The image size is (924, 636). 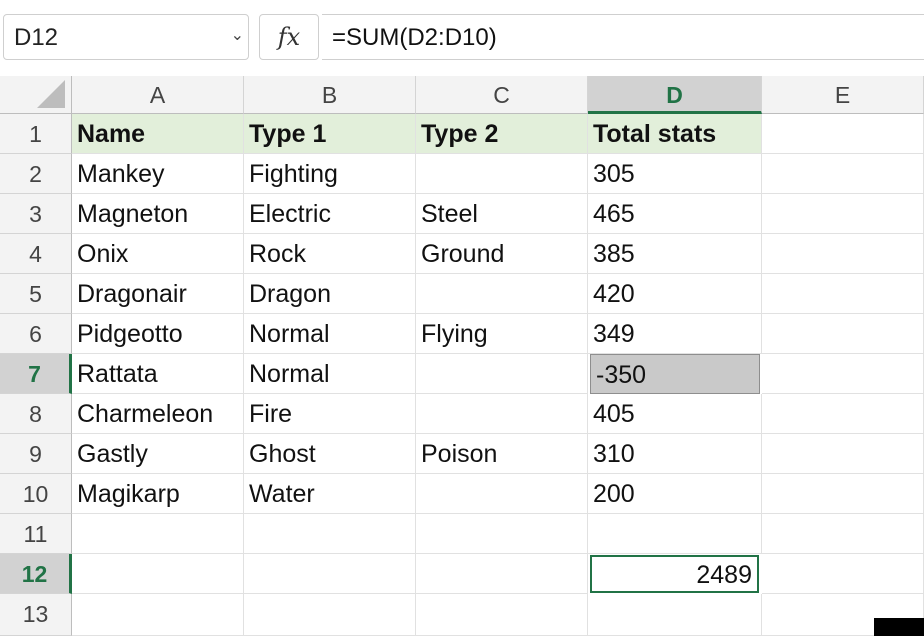 I want to click on formula-input: =SUM(D2:D10), so click(x=623, y=37).